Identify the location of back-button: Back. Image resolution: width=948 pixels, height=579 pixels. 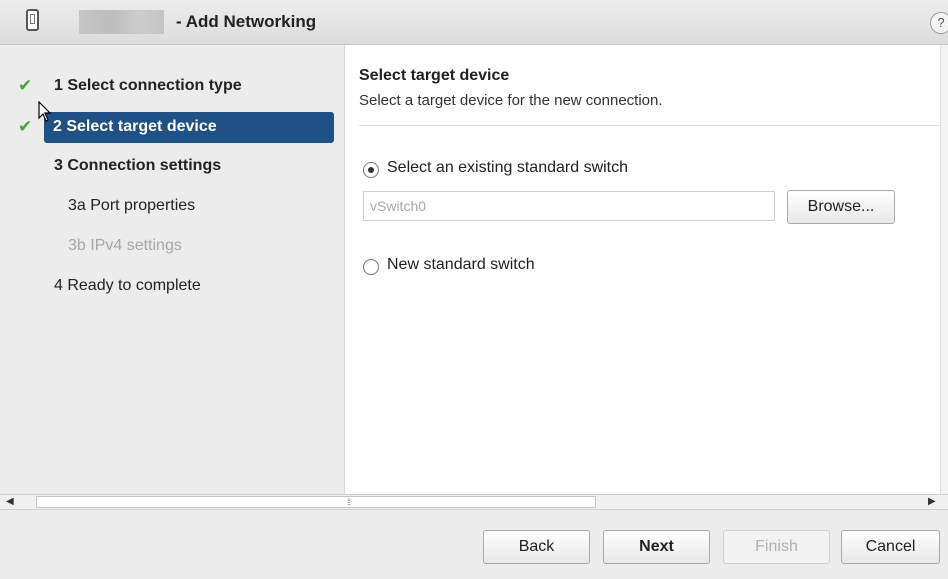
(536, 547).